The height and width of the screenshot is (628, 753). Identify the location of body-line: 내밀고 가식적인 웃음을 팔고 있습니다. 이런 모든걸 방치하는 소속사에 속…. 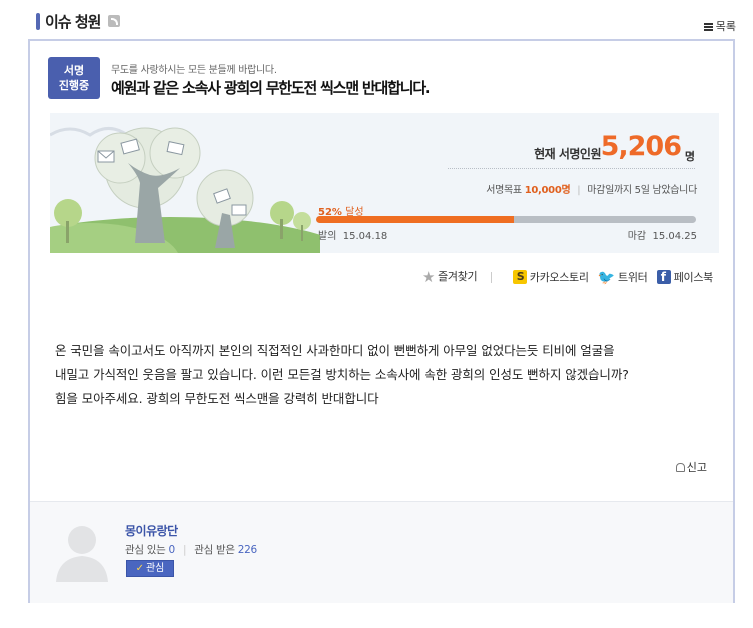
(342, 374).